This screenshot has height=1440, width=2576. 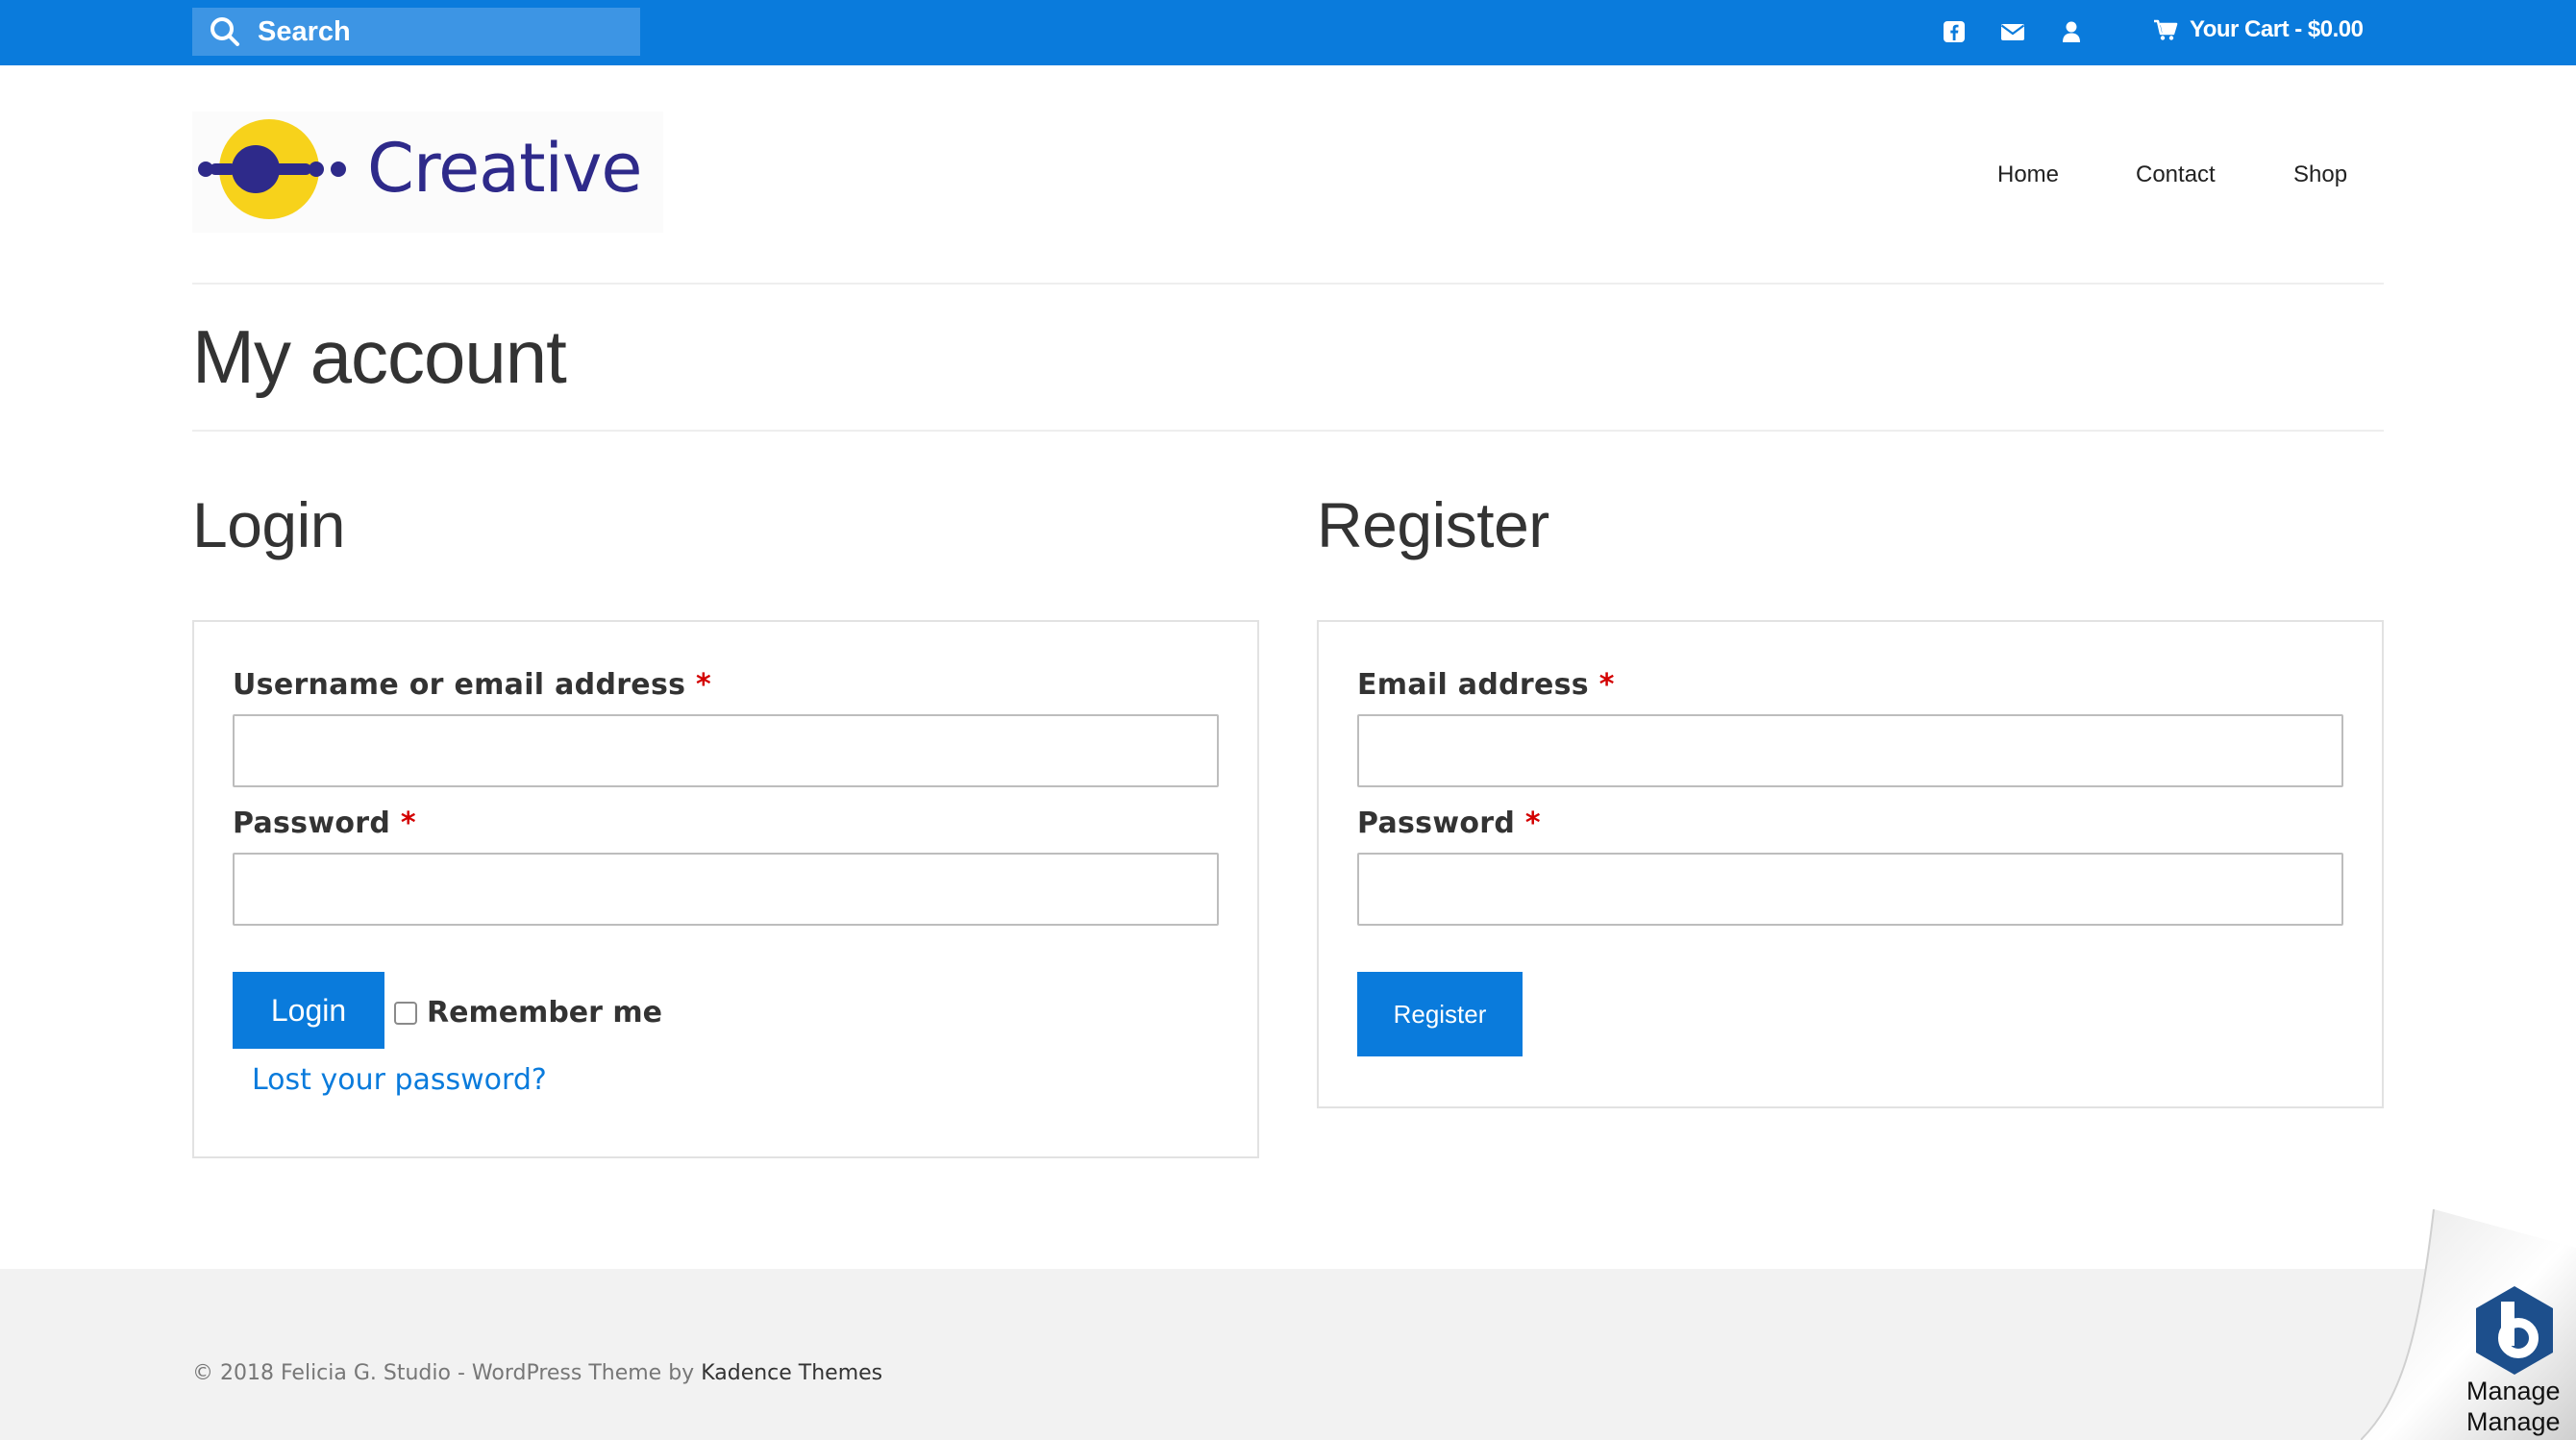 What do you see at coordinates (1433, 524) in the screenshot?
I see `register-heading: Register` at bounding box center [1433, 524].